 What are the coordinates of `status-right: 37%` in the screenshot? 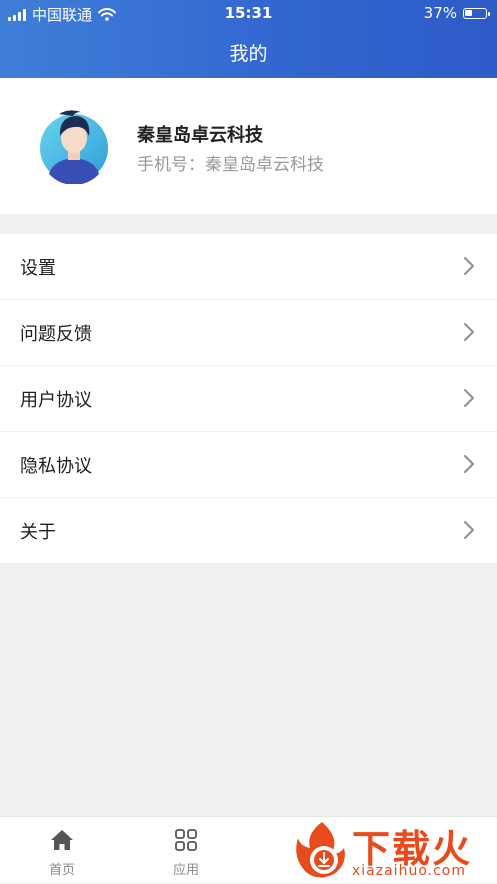 It's located at (456, 13).